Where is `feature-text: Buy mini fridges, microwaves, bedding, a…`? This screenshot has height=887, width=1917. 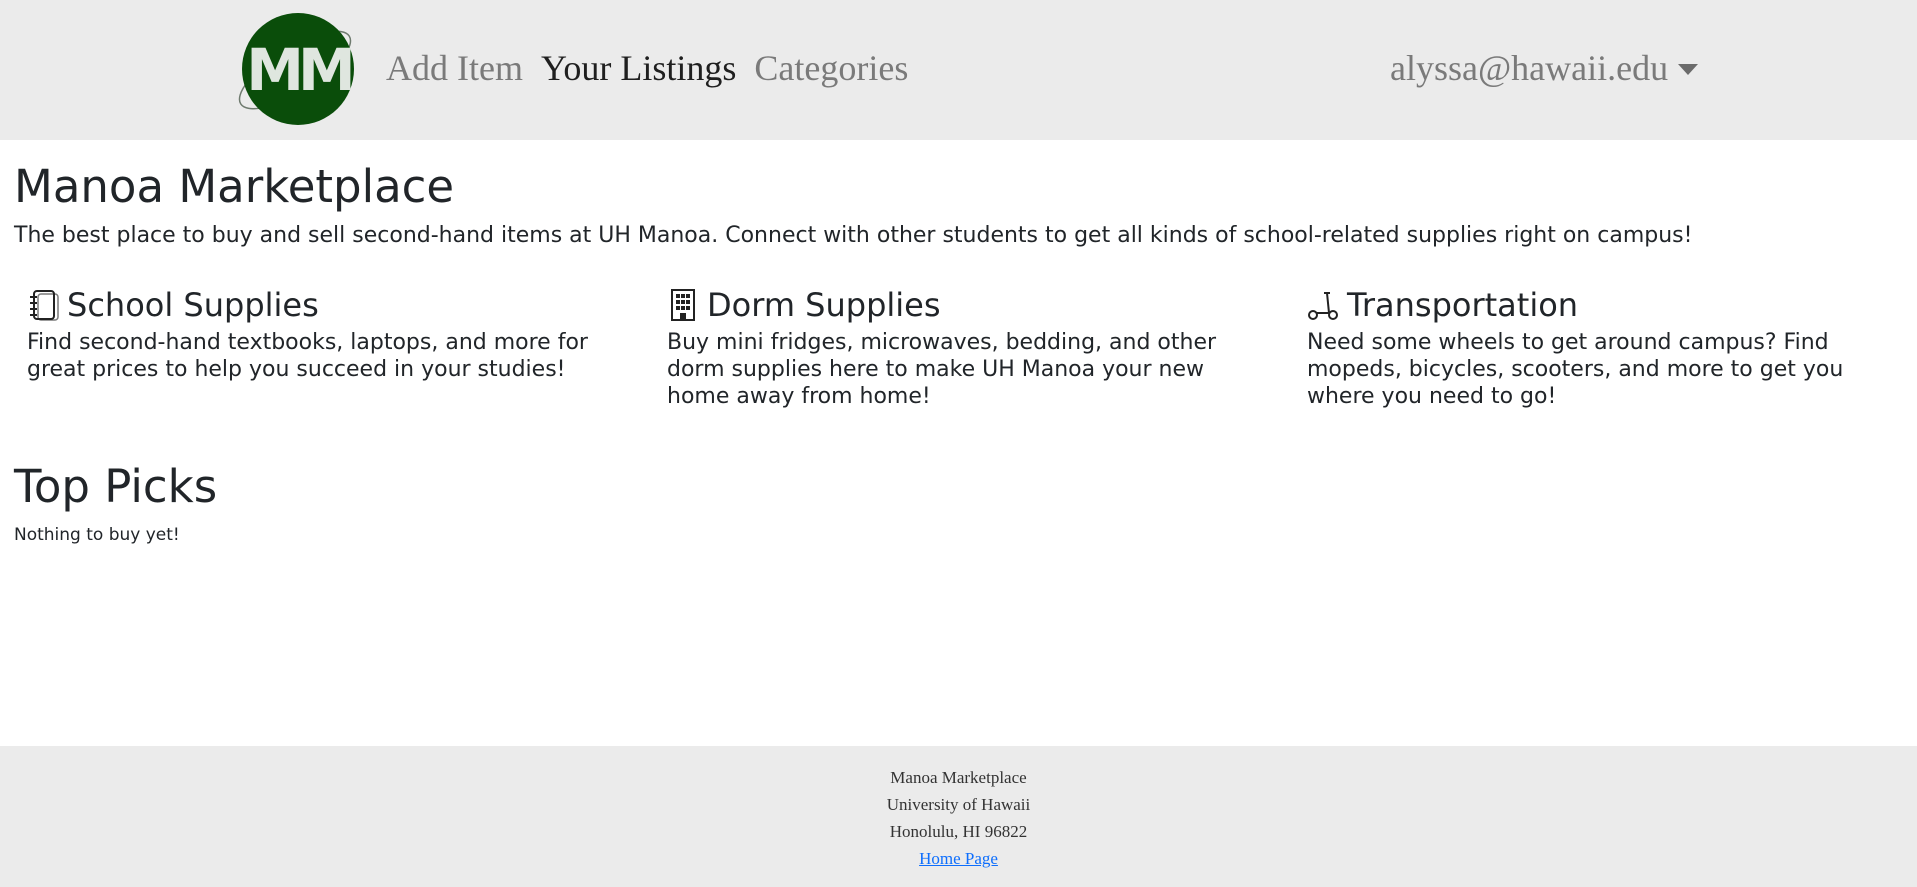 feature-text: Buy mini fridges, microwaves, bedding, a… is located at coordinates (942, 369).